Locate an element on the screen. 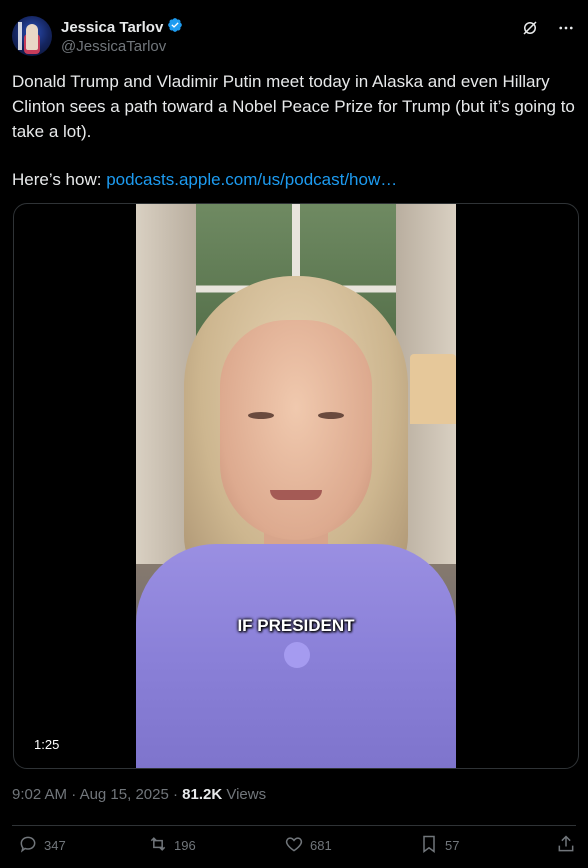 This screenshot has width=588, height=868. grok-icon is located at coordinates (530, 28).